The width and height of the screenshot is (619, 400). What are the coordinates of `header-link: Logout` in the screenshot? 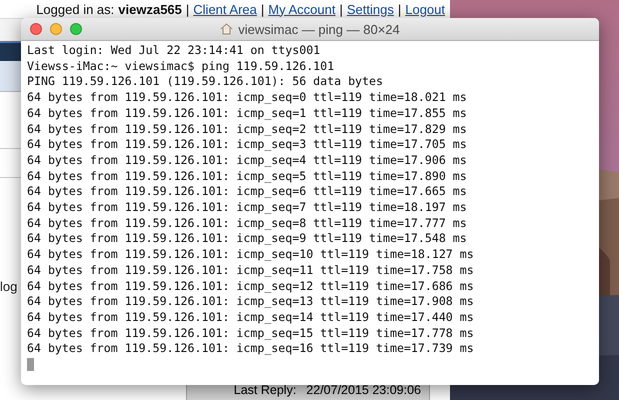 It's located at (425, 9).